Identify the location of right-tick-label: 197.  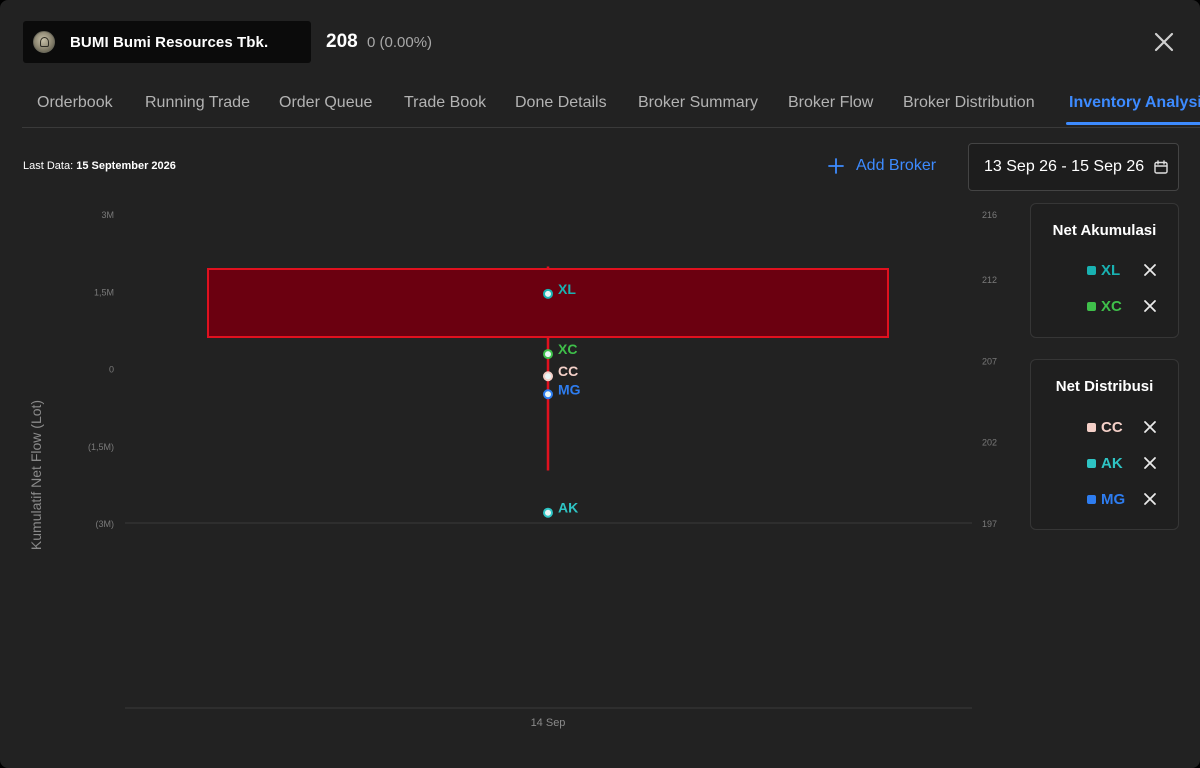
(989, 524).